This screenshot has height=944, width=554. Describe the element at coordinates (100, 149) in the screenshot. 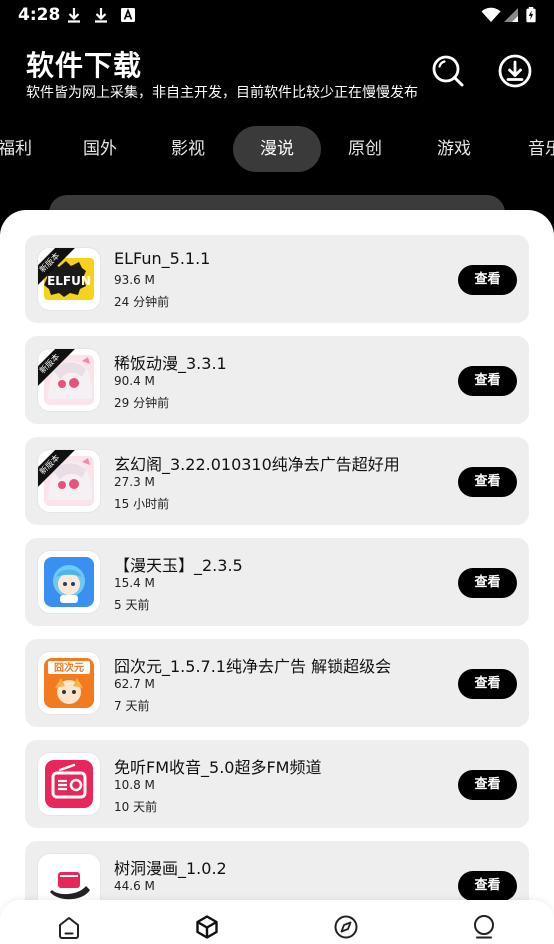

I see `tab-guowai: 国外` at that location.